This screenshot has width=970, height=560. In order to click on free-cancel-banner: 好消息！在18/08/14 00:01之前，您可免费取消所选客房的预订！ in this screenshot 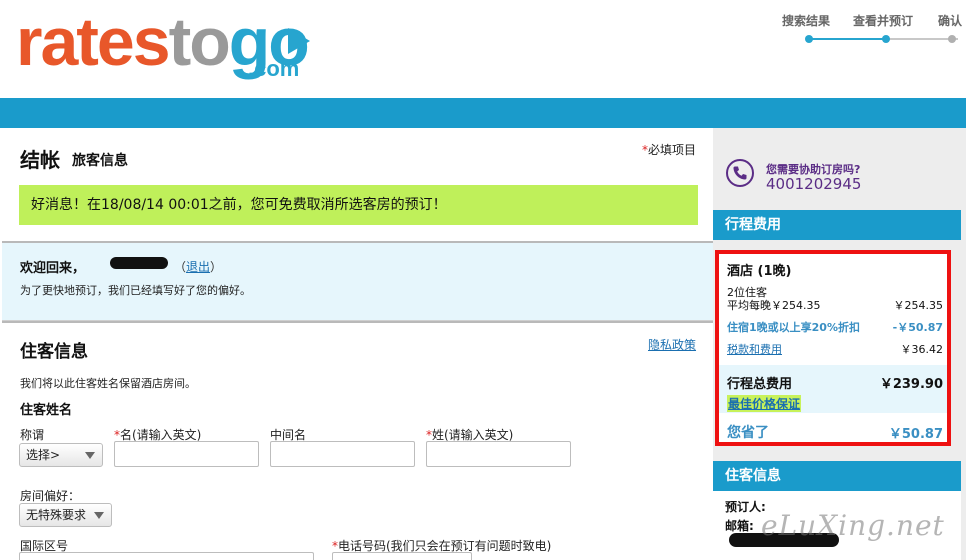, I will do `click(358, 205)`.